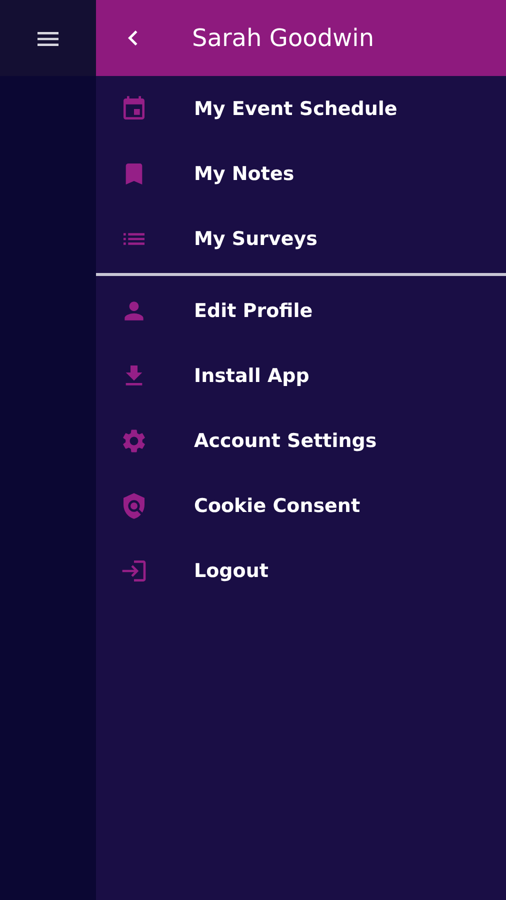  Describe the element at coordinates (301, 440) in the screenshot. I see `menu-item: Account Settings` at that location.